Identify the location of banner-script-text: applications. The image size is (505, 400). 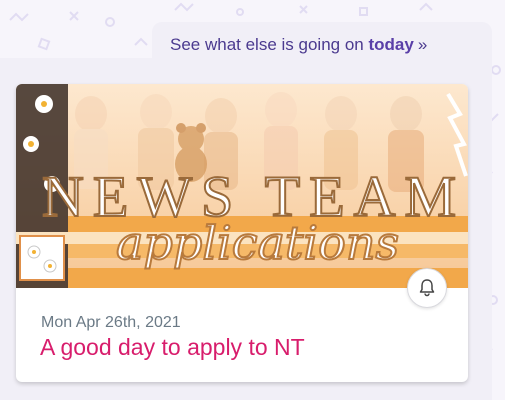
(257, 243).